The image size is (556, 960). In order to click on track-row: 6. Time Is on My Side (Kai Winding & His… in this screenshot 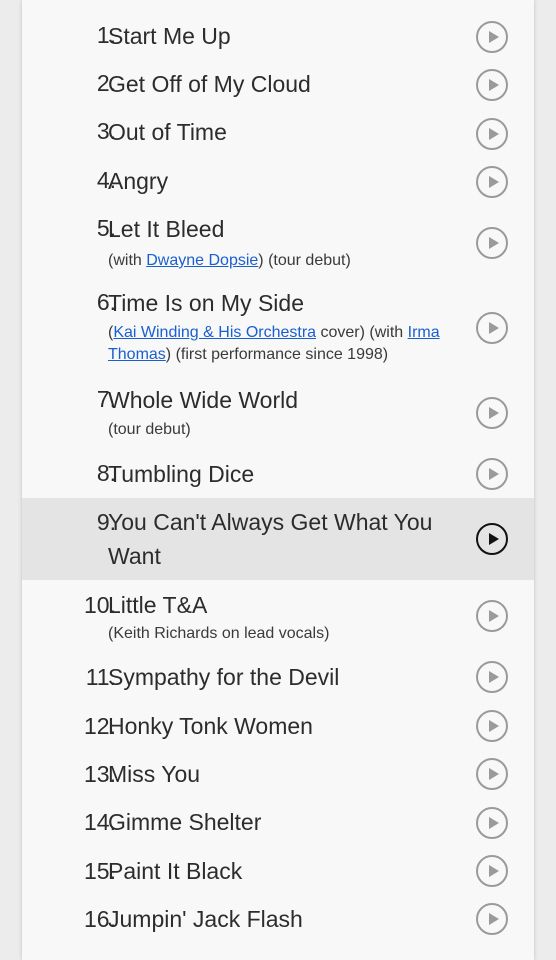, I will do `click(278, 327)`.